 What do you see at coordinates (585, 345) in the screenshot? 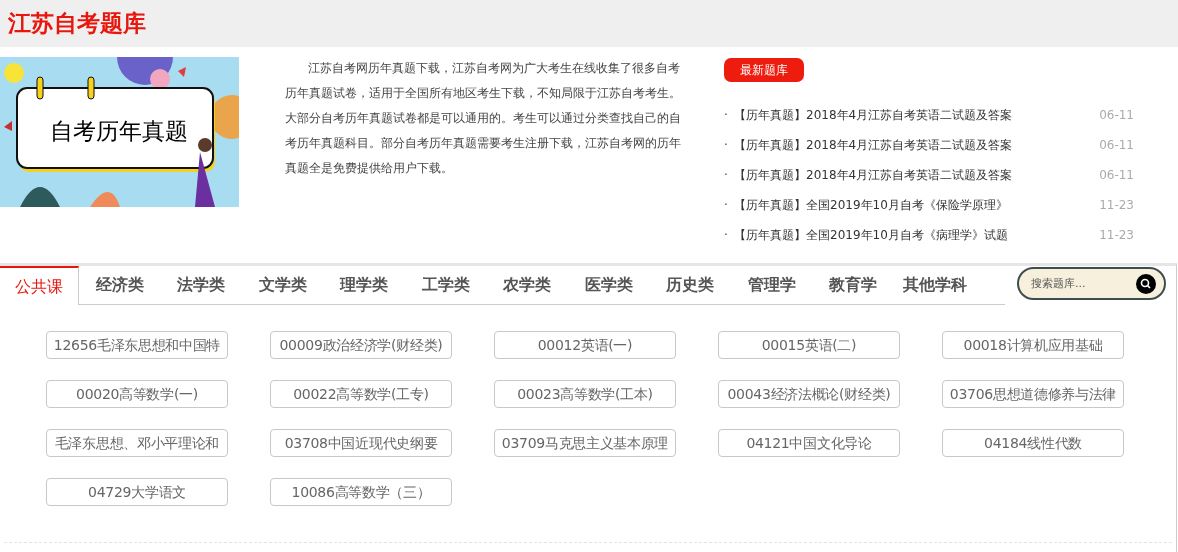
I see `course-button: 00012英语(一)` at bounding box center [585, 345].